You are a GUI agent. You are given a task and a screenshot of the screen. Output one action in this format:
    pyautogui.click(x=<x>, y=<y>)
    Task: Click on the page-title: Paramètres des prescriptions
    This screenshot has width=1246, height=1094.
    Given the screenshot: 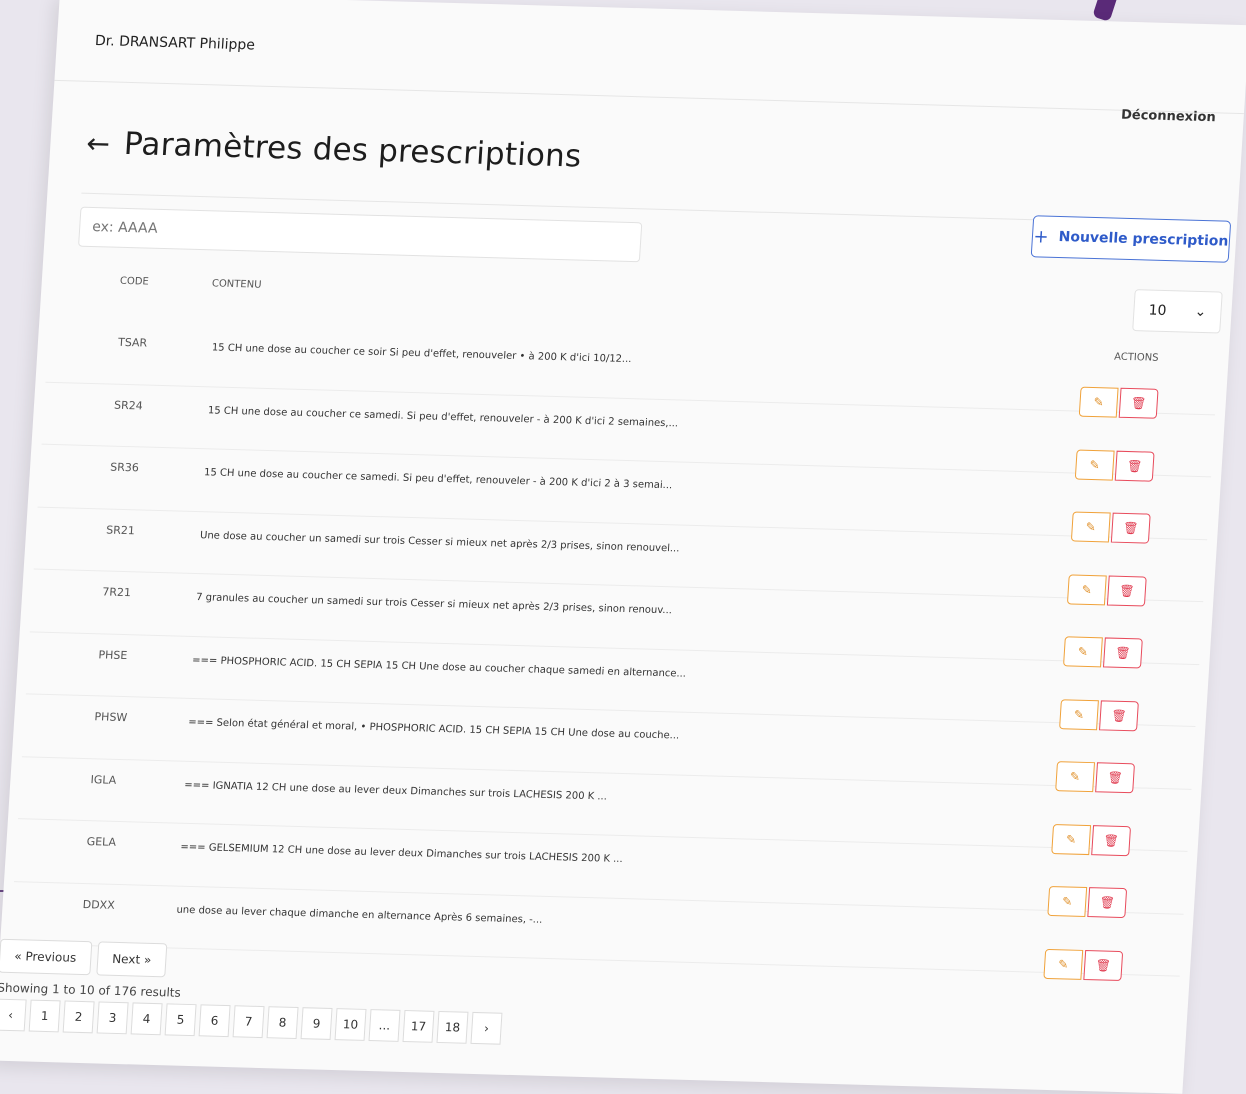 What is the action you would take?
    pyautogui.click(x=352, y=150)
    